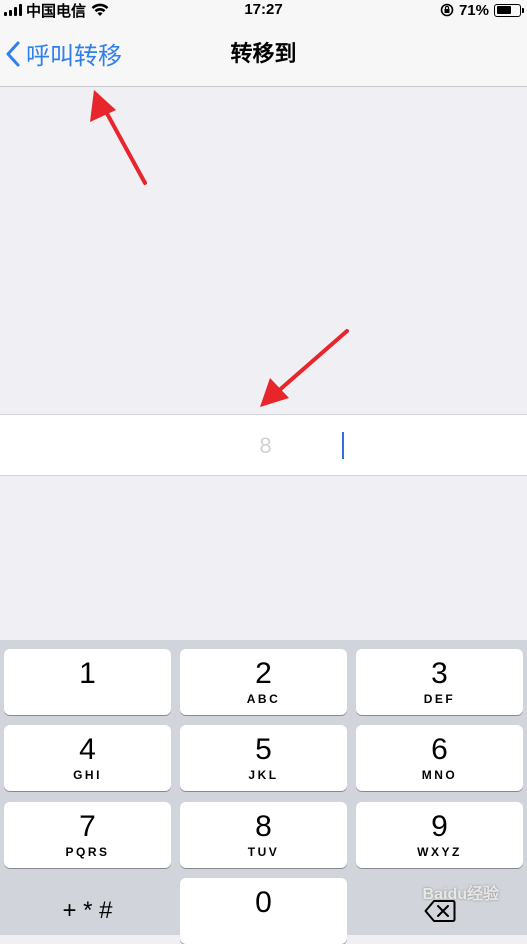 The height and width of the screenshot is (944, 527). I want to click on page-title: 转移到, so click(263, 53).